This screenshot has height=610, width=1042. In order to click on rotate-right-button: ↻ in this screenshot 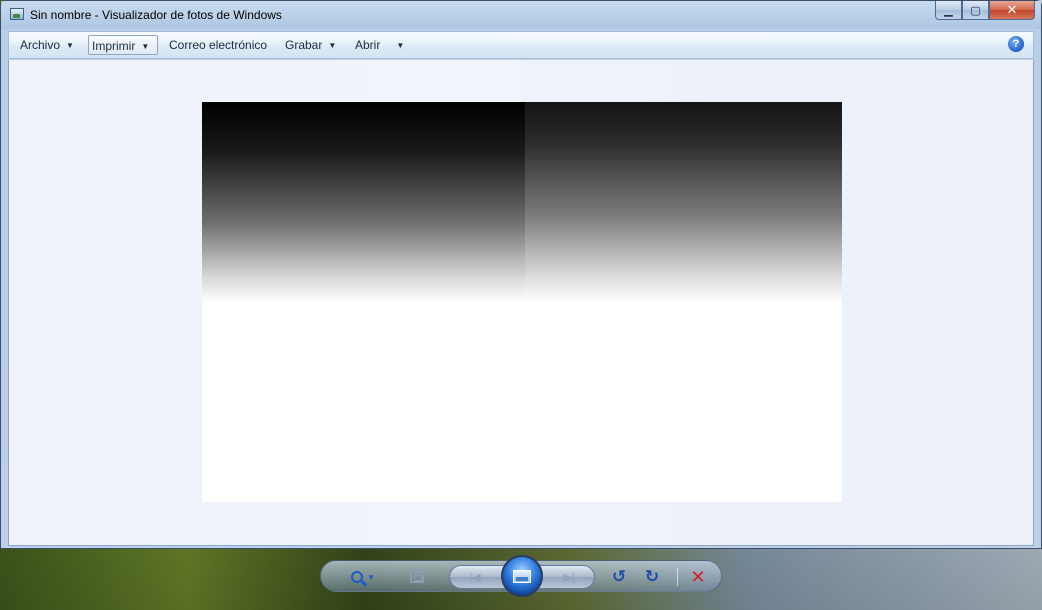, I will do `click(652, 577)`.